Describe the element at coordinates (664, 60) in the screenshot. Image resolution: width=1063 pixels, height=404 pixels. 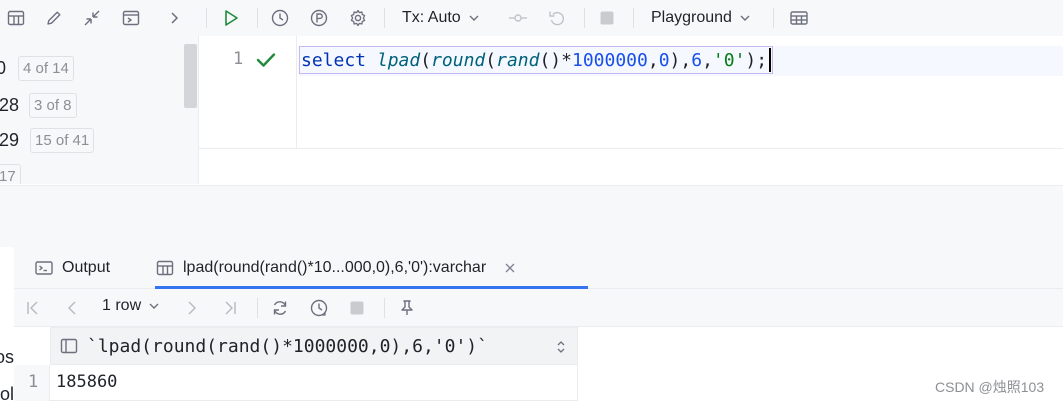
I see `code-number: 0` at that location.